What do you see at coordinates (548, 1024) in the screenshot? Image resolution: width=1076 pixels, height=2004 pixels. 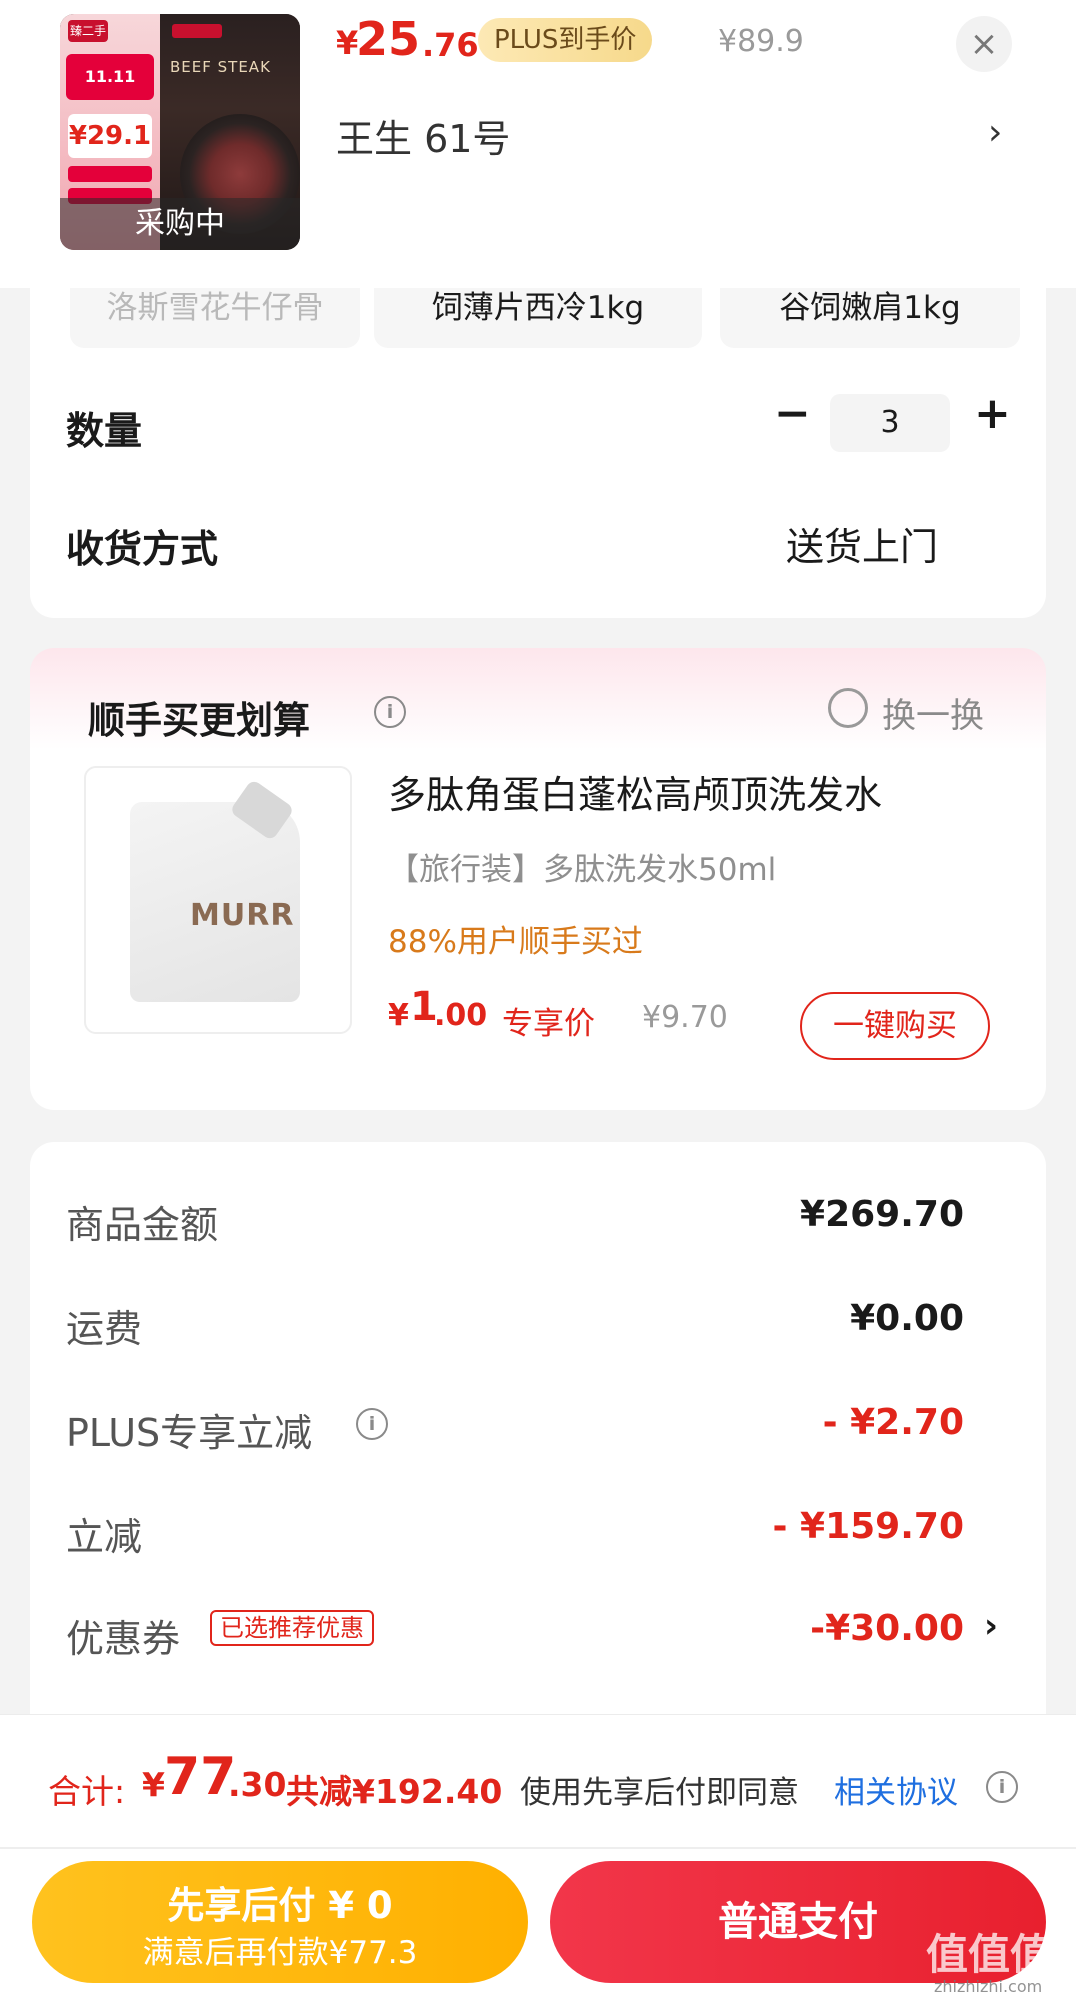 I see `exclusive-price-label: 专享价` at bounding box center [548, 1024].